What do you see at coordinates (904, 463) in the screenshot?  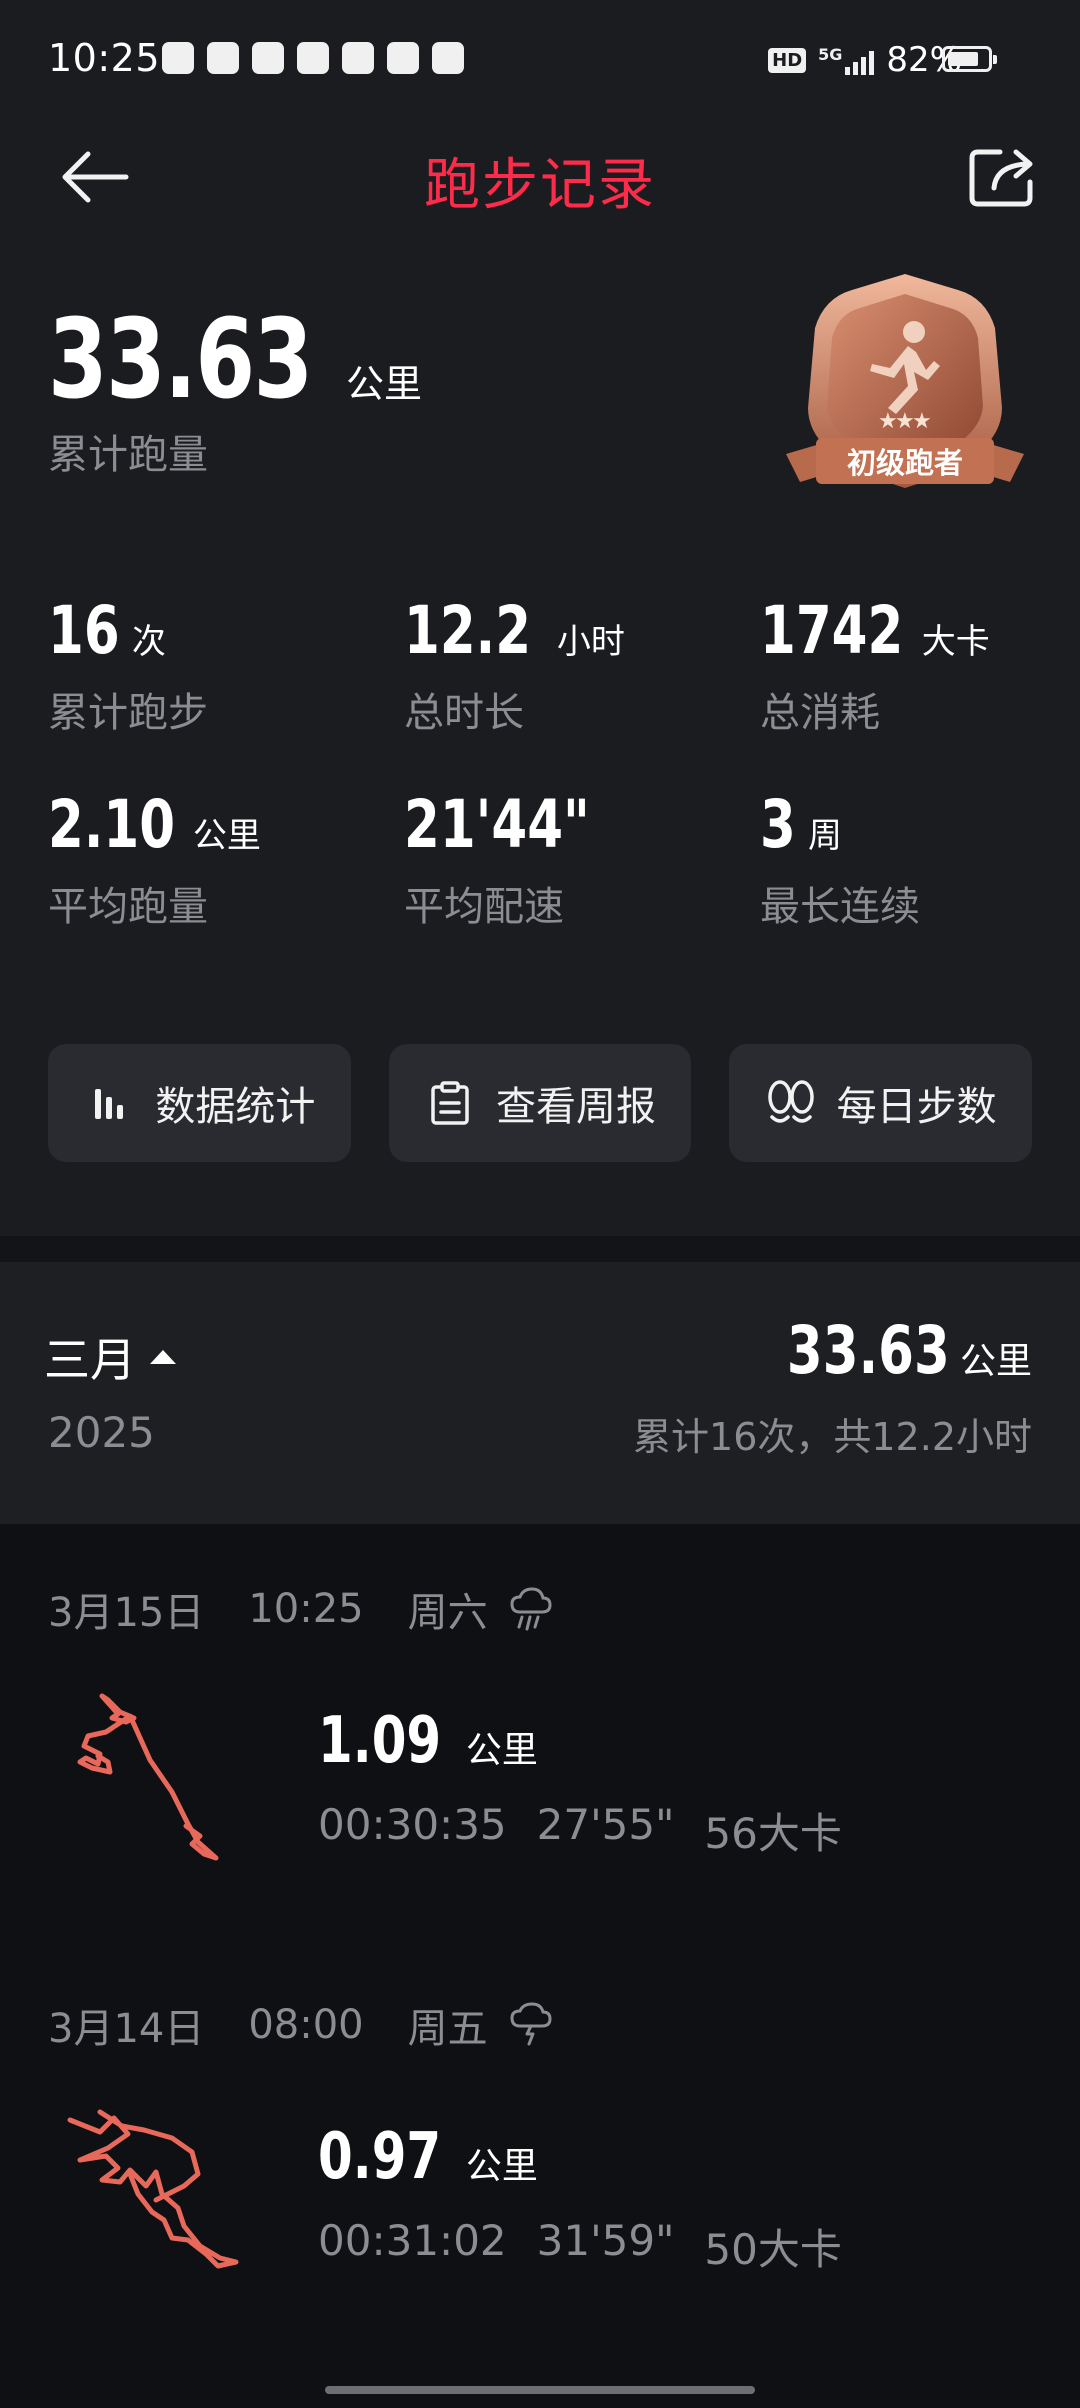 I see `badge-label: 初级跑者` at bounding box center [904, 463].